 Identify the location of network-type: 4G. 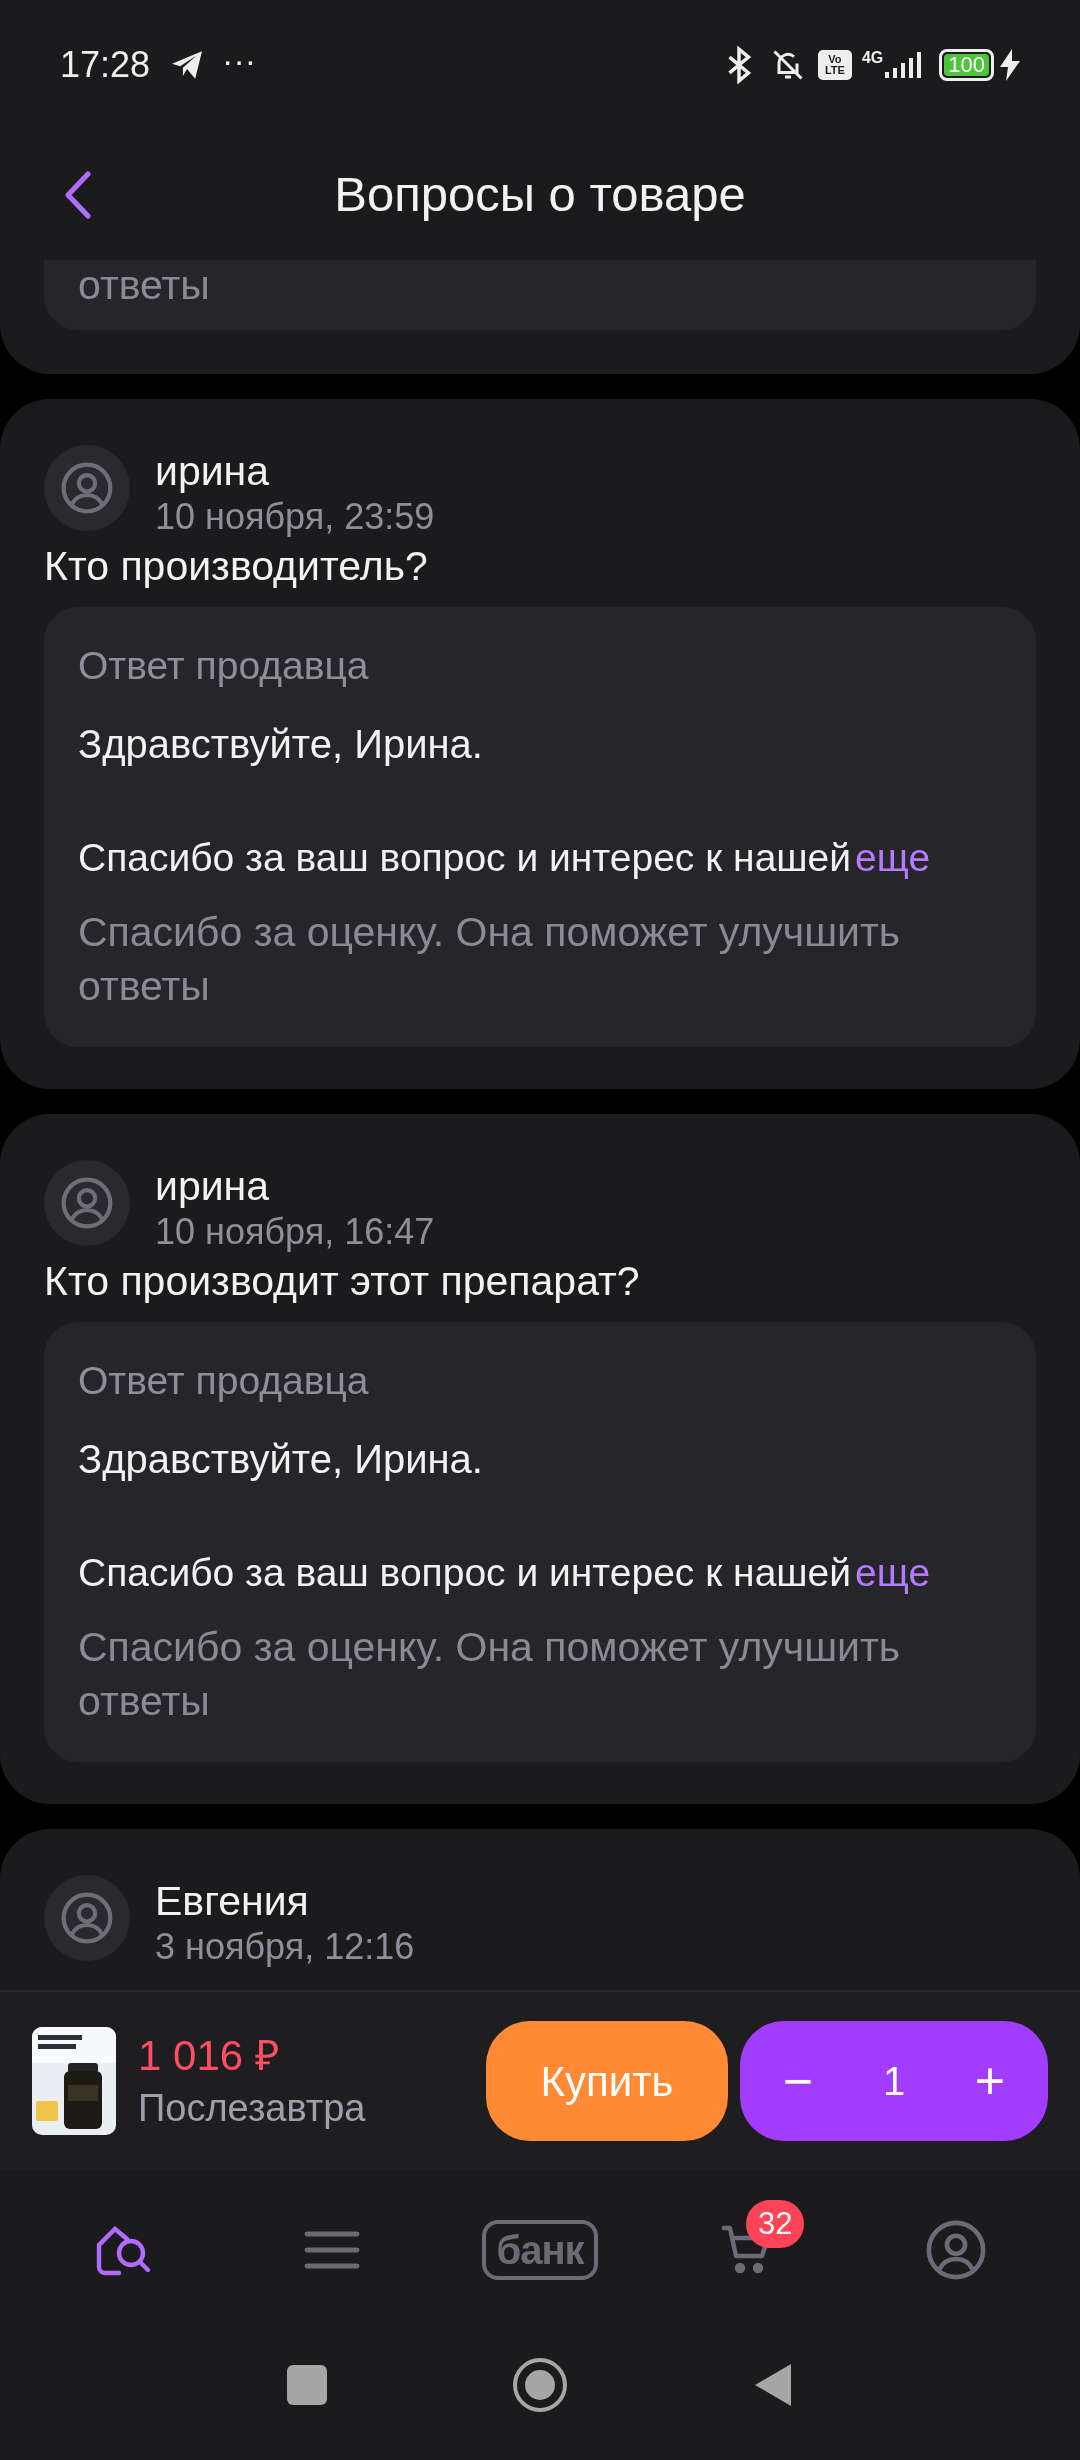
(872, 58).